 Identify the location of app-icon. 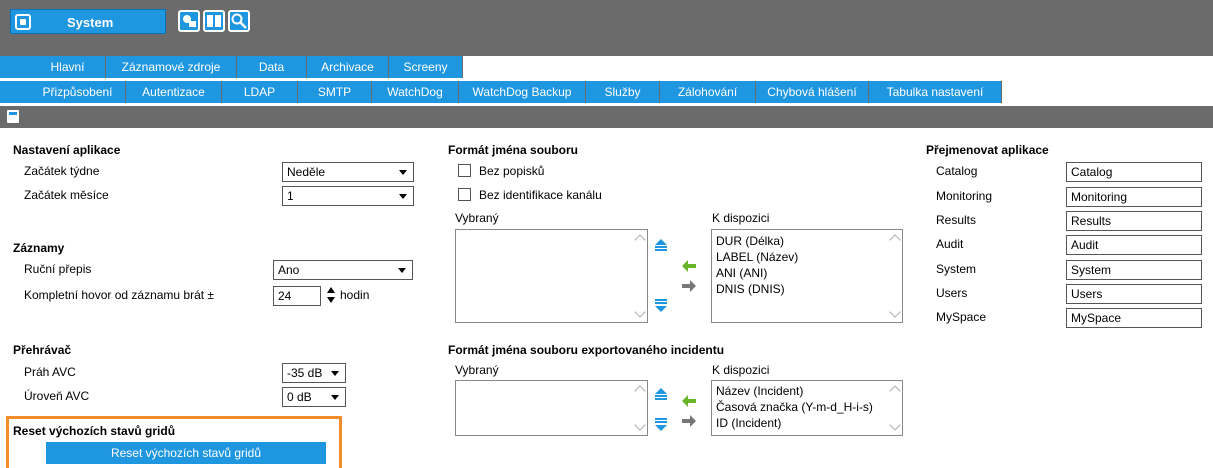
(23, 22).